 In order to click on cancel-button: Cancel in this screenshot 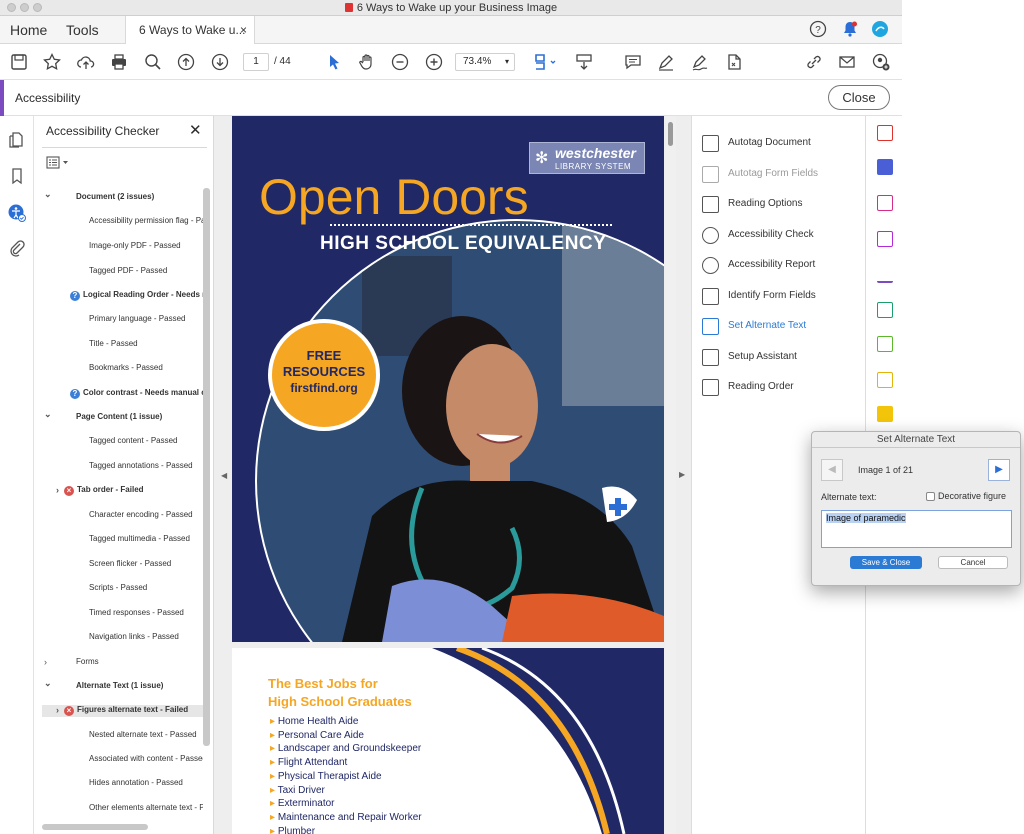, I will do `click(973, 562)`.